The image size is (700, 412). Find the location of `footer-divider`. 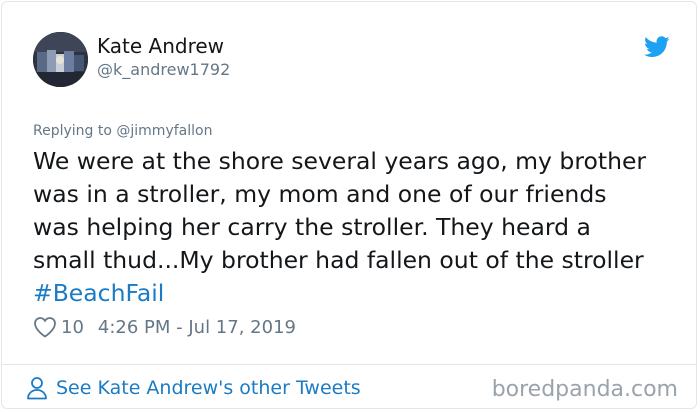

footer-divider is located at coordinates (349, 364).